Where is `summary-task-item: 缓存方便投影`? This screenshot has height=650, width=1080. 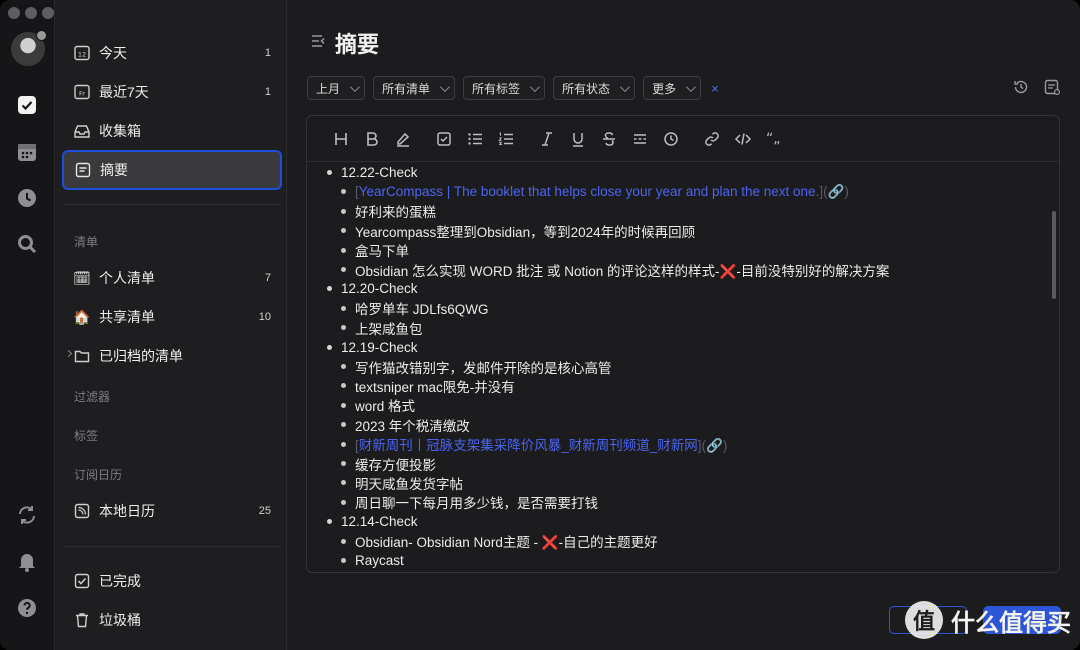 summary-task-item: 缓存方便投影 is located at coordinates (388, 463).